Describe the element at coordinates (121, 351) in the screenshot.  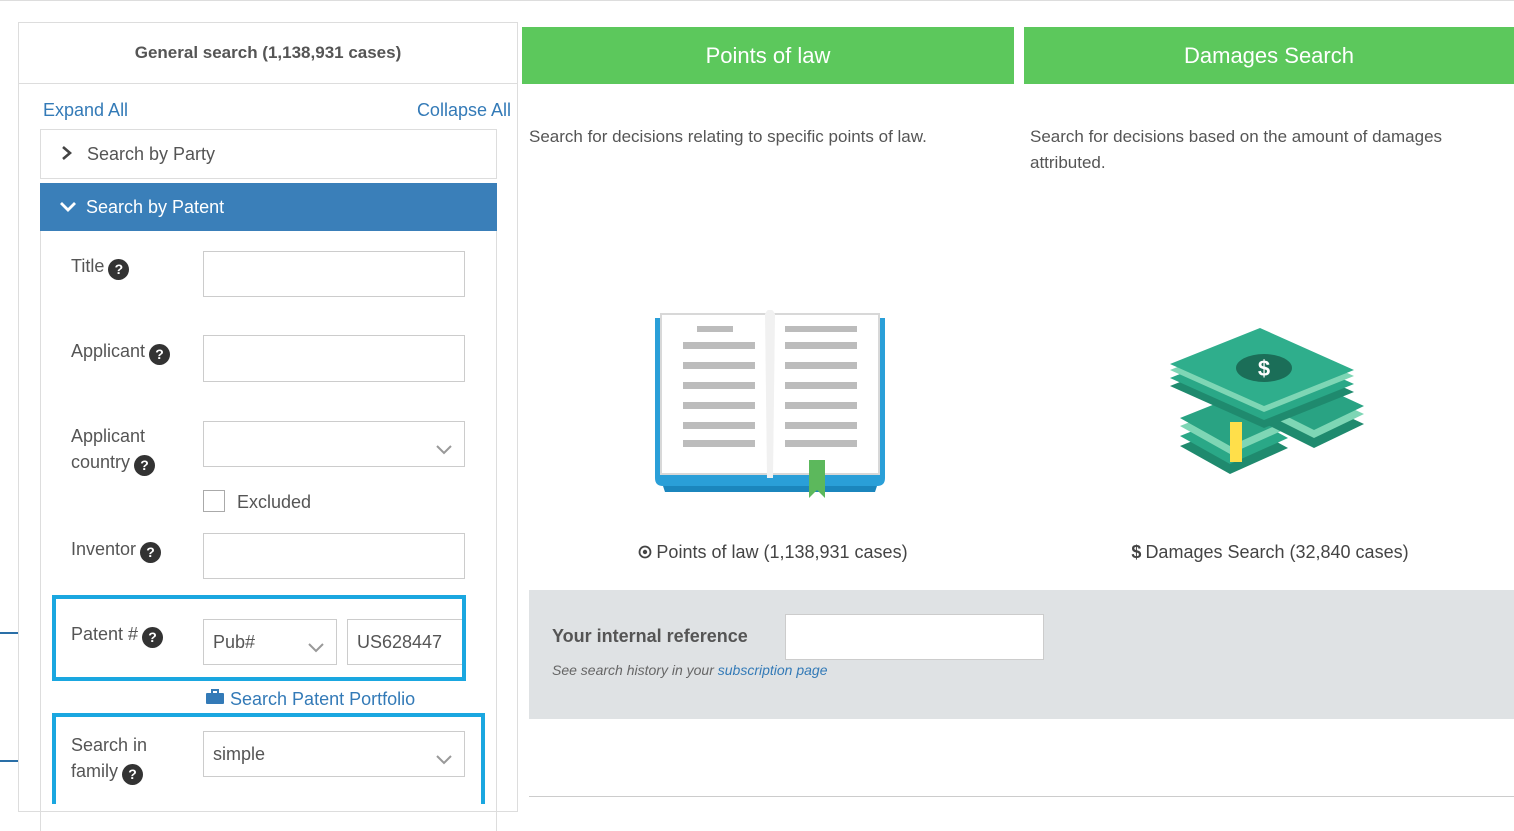
I see `applicant-label: Applicant?` at that location.